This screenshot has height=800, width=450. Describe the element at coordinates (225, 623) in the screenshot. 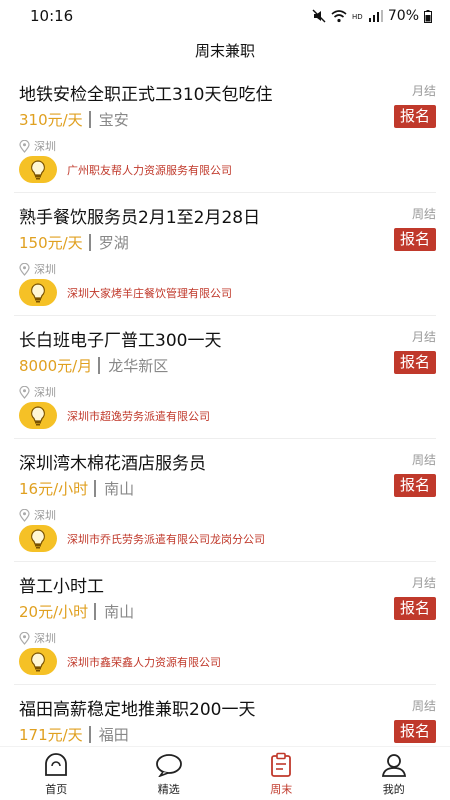

I see `job-card: 普工小时工 月结 报名 20元/小时 南山 深圳 深圳市鑫荣鑫人力资源有限公司` at that location.